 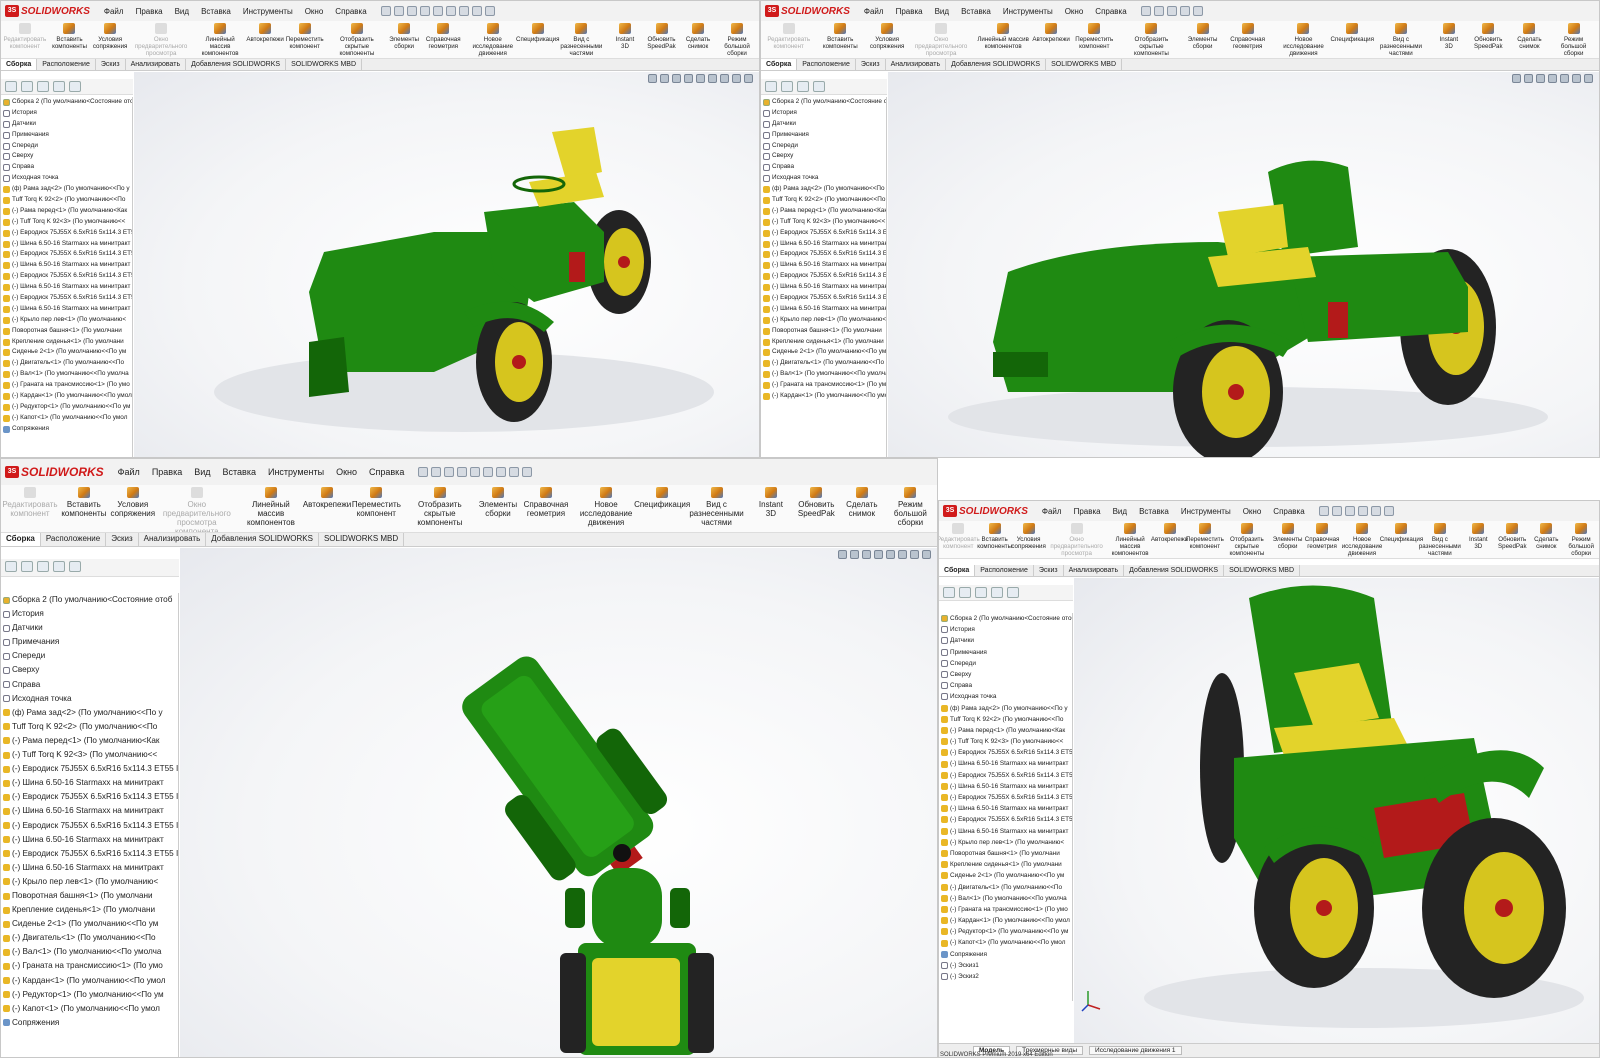 I want to click on toolbar-button-12: Вид с разнесенными частями, so click(x=581, y=39).